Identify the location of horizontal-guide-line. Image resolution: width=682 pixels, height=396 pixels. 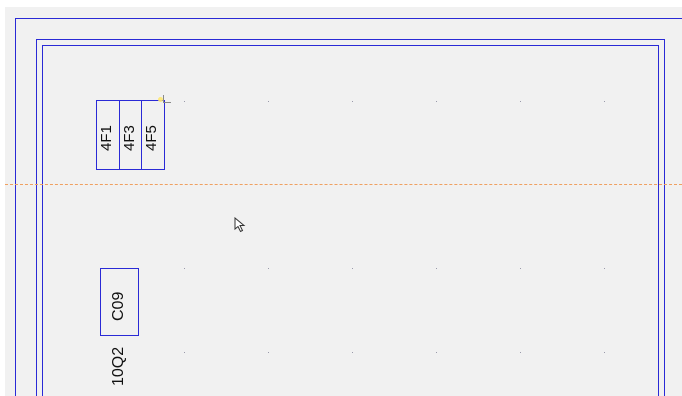
(343, 184).